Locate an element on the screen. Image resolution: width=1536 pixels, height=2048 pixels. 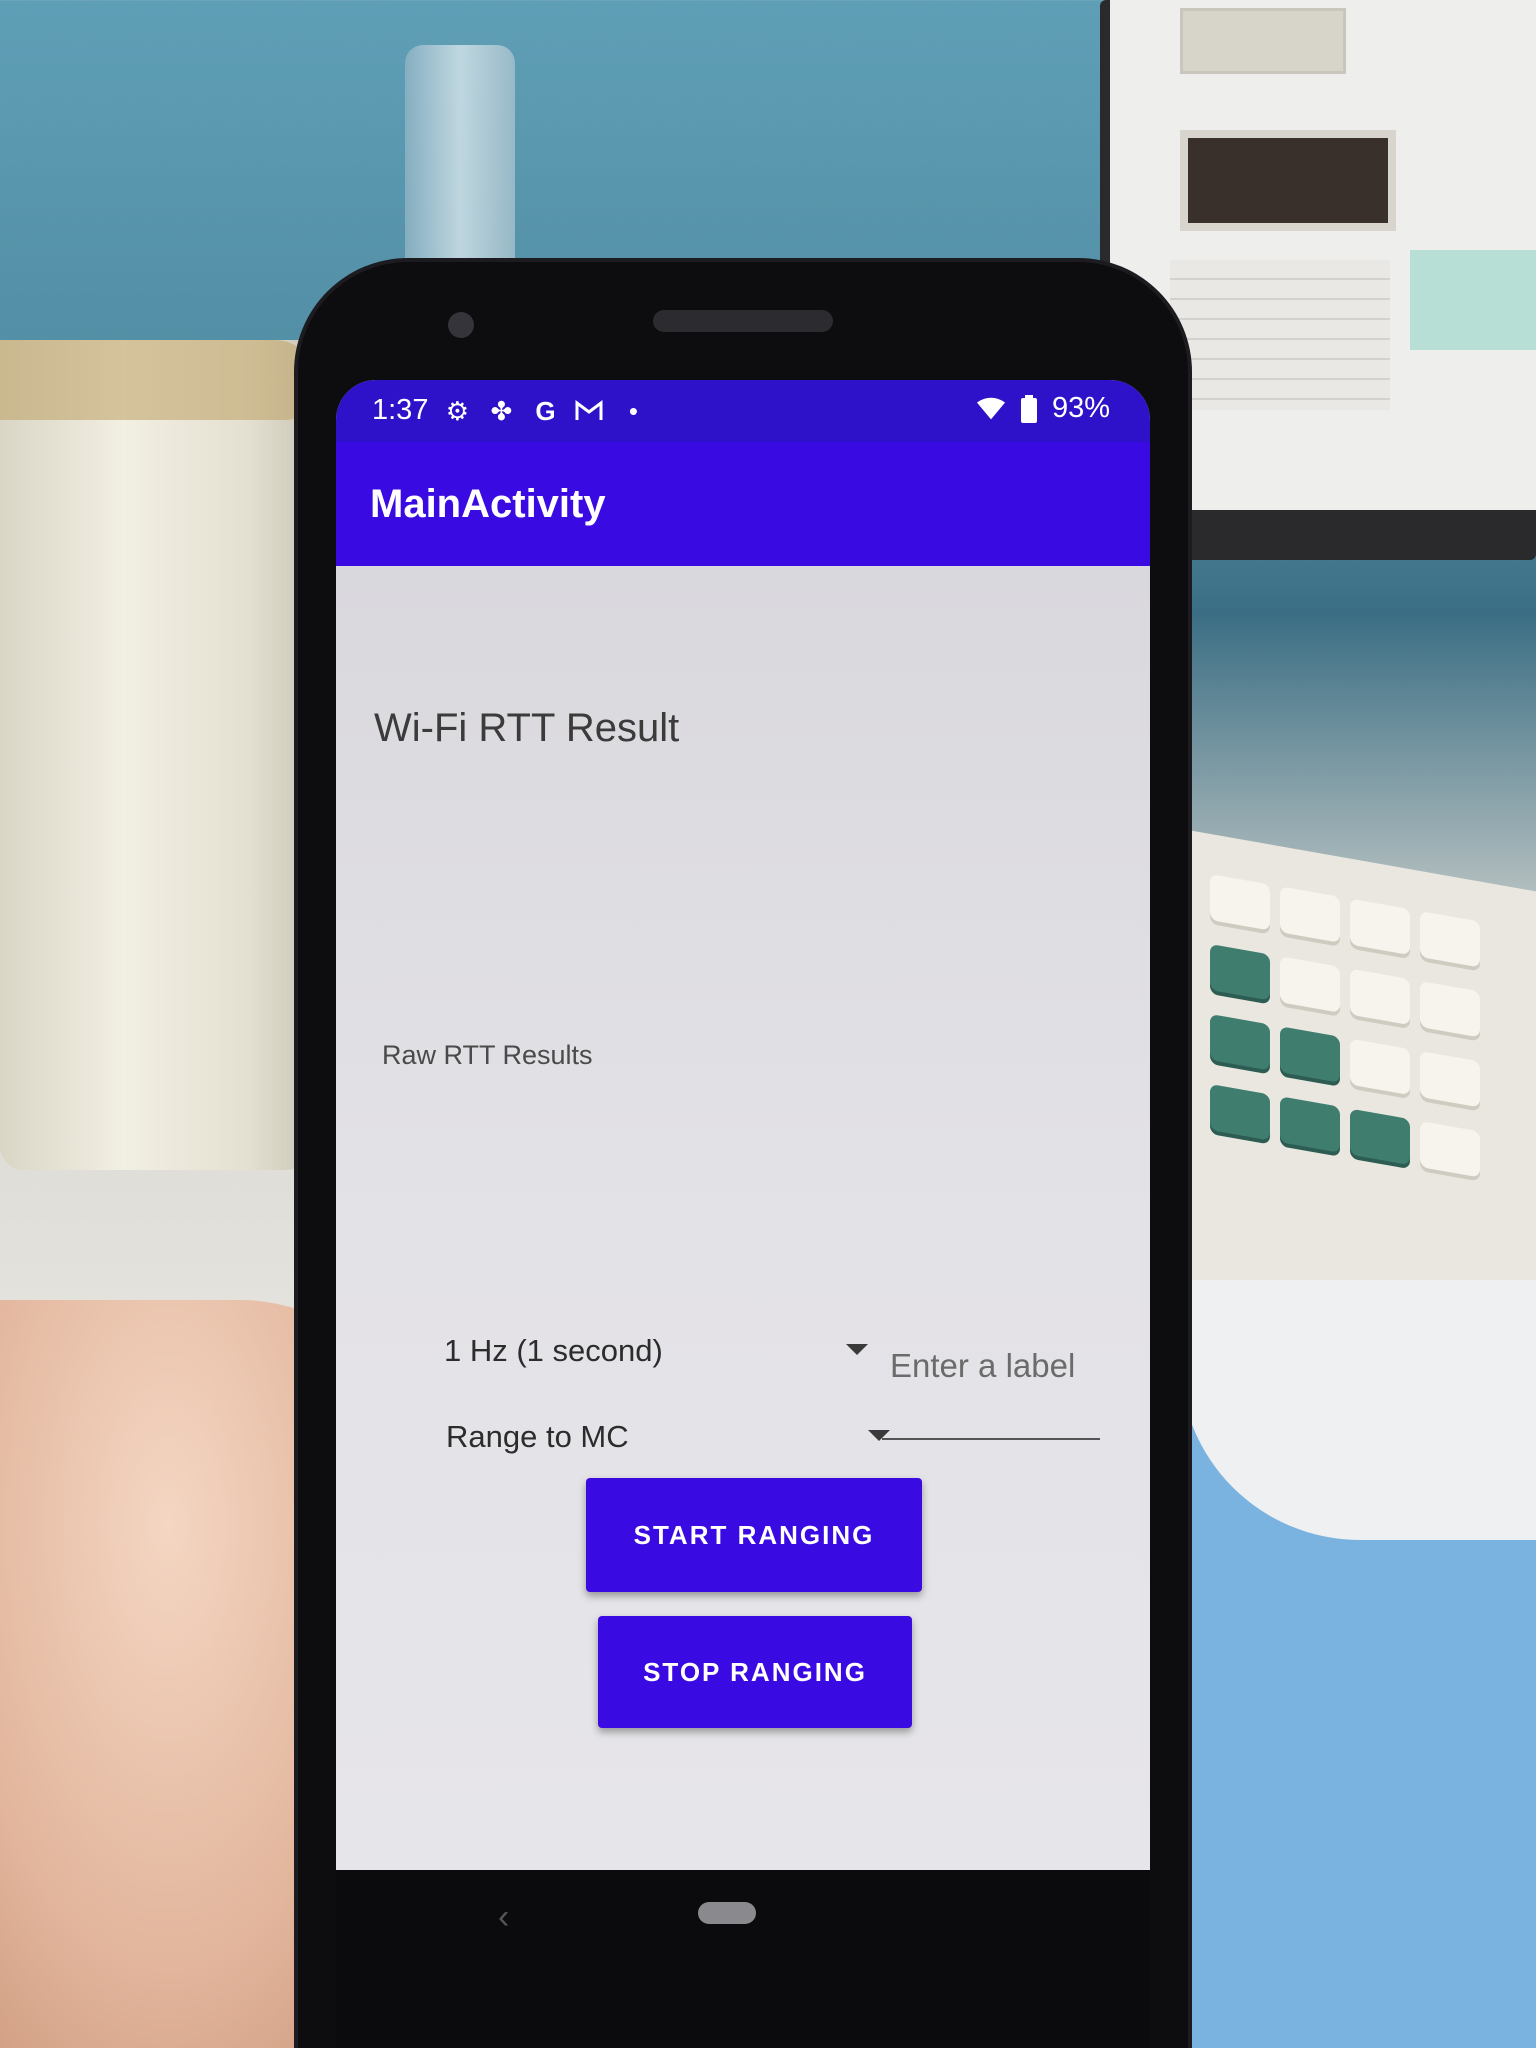
status-bar: 1:37 ⚙ ✤ G • 93% is located at coordinates (743, 411).